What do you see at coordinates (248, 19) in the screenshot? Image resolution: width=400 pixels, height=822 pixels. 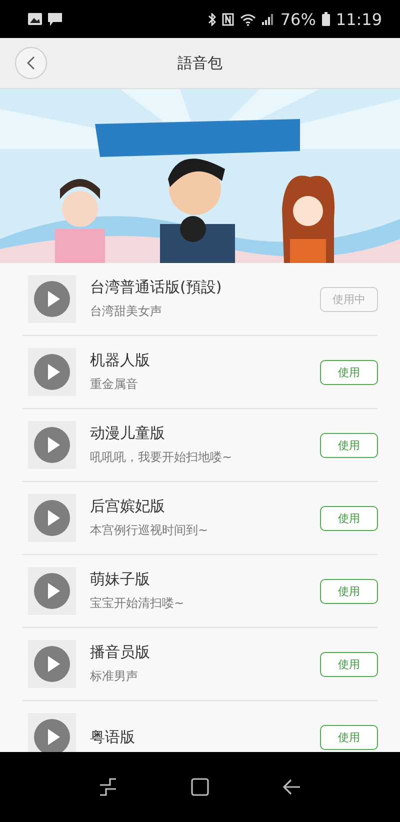 I see `wifi-icon` at bounding box center [248, 19].